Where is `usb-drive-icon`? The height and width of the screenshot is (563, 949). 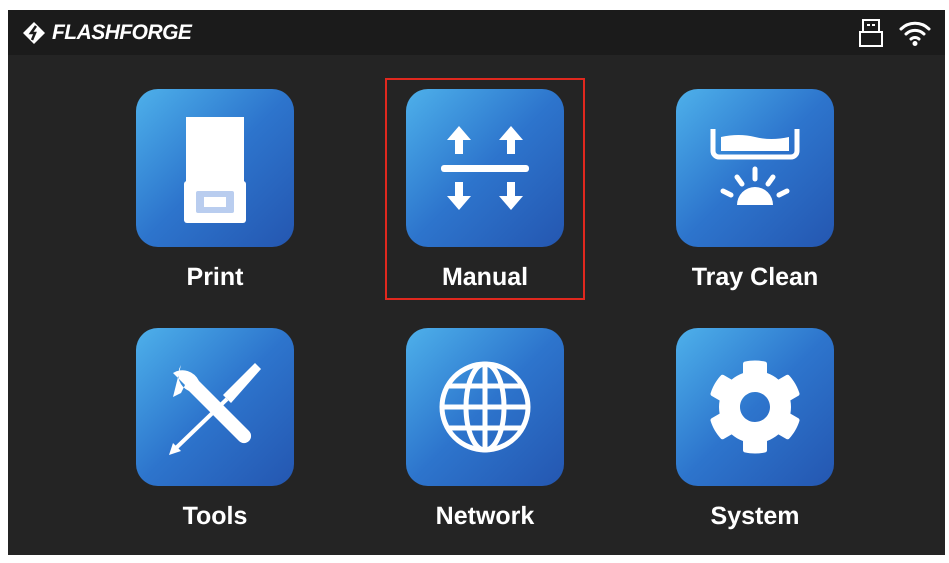
usb-drive-icon is located at coordinates (871, 32).